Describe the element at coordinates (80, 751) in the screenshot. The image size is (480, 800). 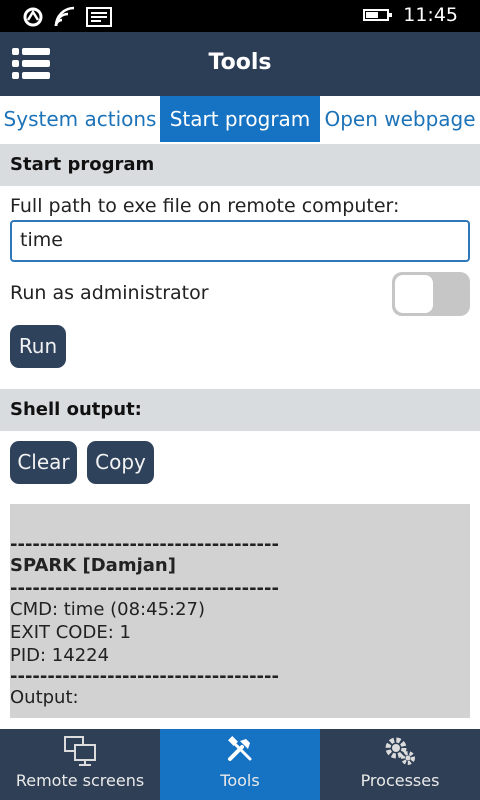
I see `monitors-icon` at that location.